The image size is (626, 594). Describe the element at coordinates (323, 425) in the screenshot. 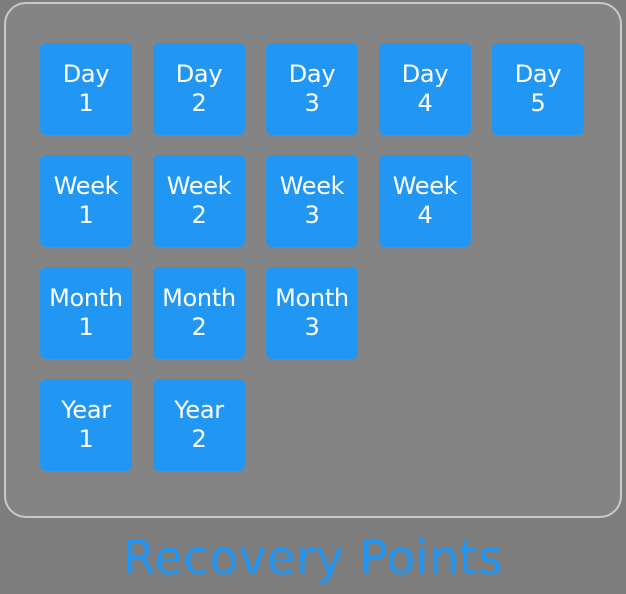

I see `tile-row-year: Year 1 Year 2` at that location.